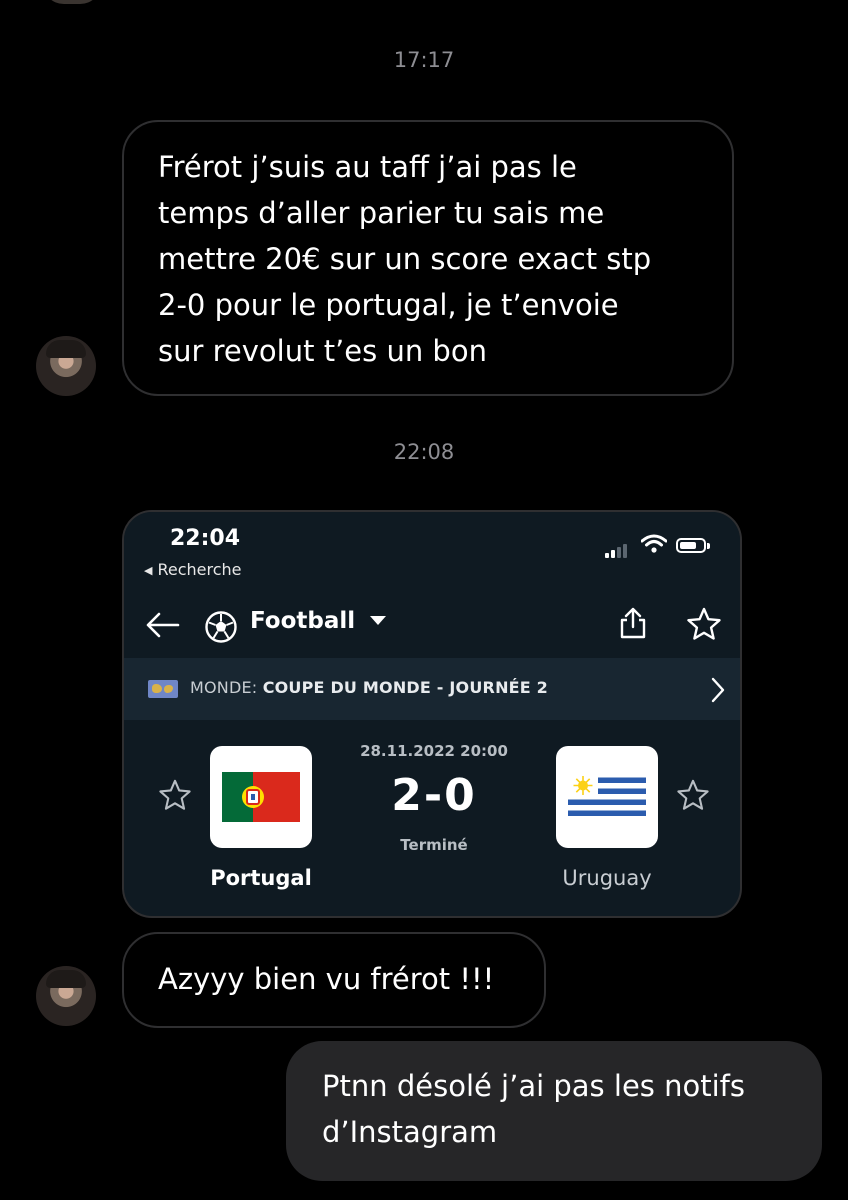 The height and width of the screenshot is (1200, 848). I want to click on message-text-line: mettre 20€ sur un score exact stp, so click(405, 259).